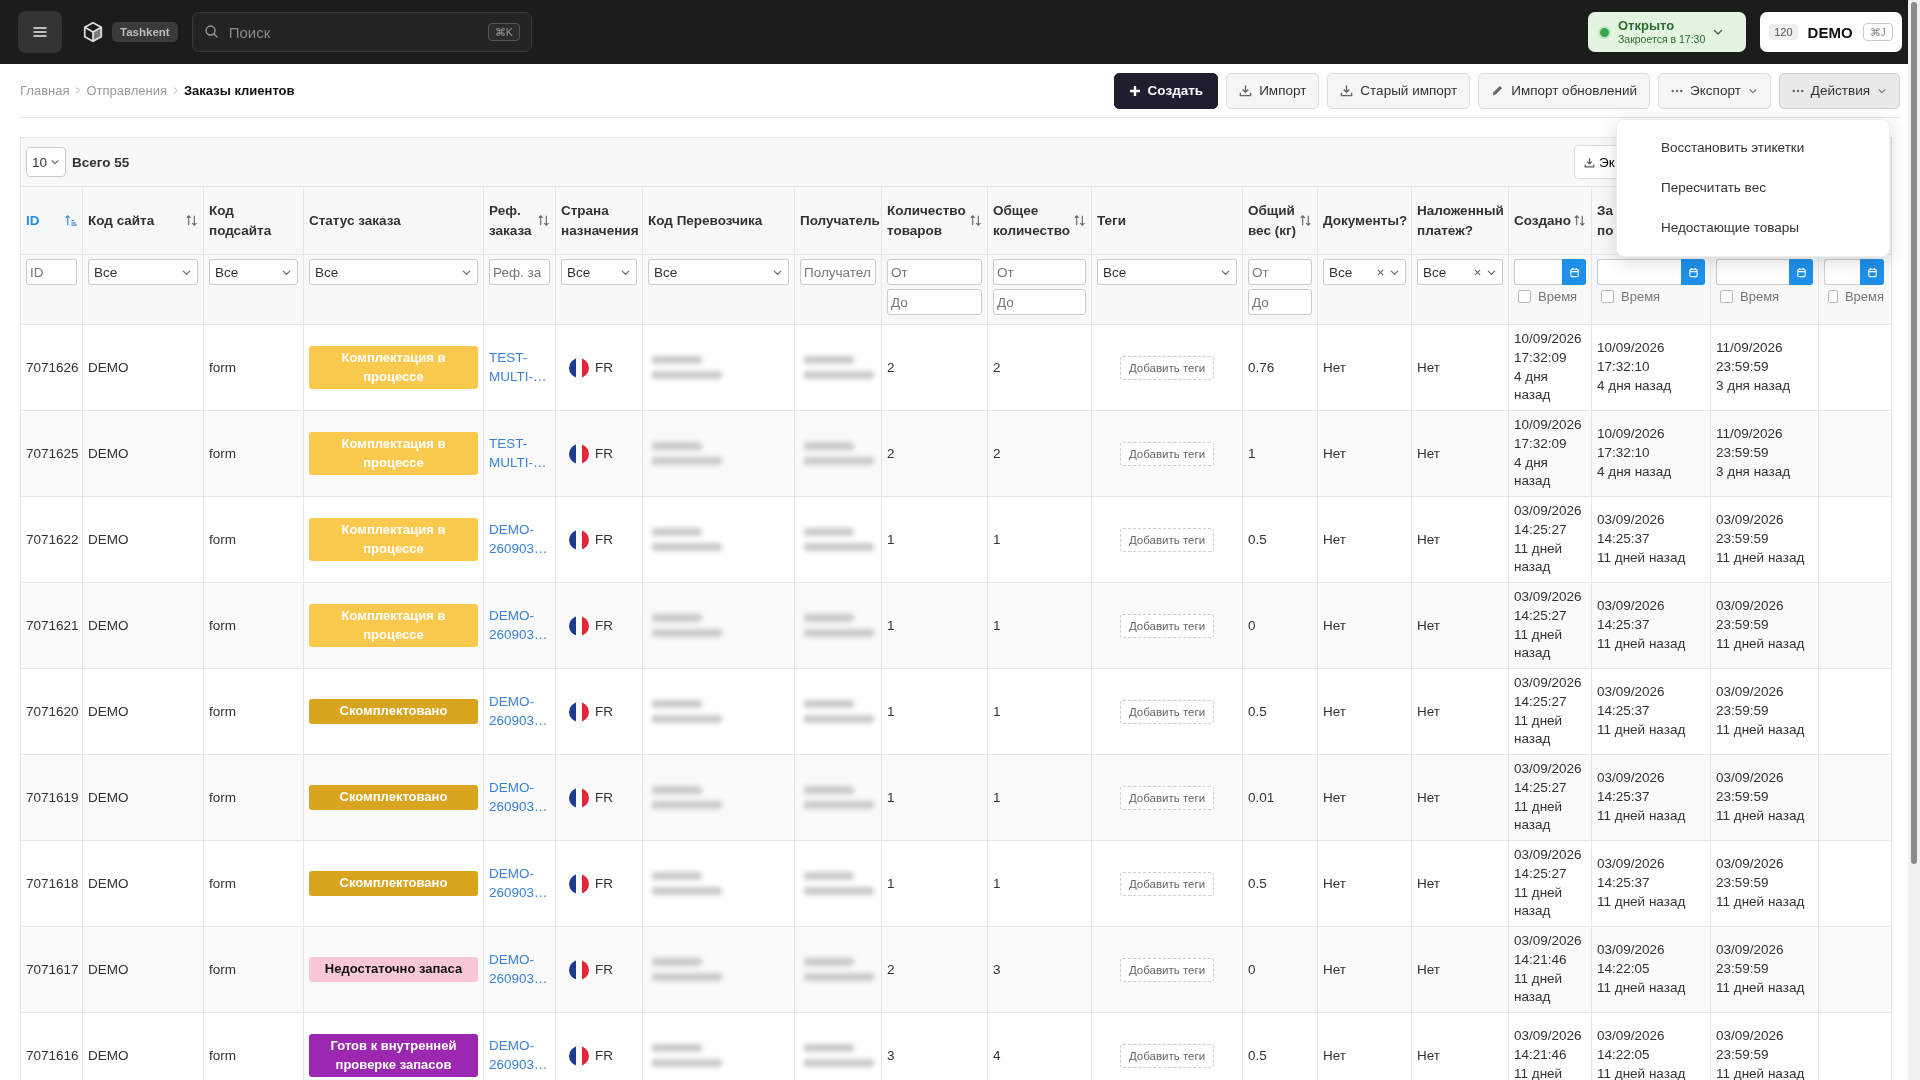  What do you see at coordinates (40, 32) in the screenshot?
I see `menu-button` at bounding box center [40, 32].